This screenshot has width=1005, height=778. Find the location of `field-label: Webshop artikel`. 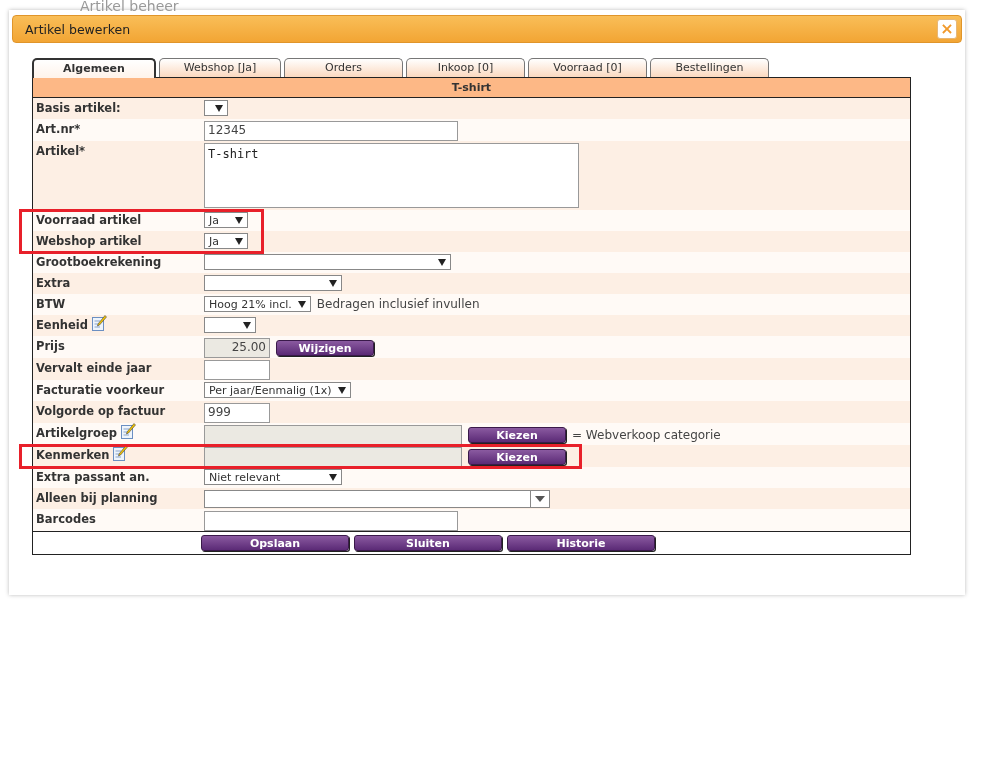

field-label: Webshop artikel is located at coordinates (89, 241).